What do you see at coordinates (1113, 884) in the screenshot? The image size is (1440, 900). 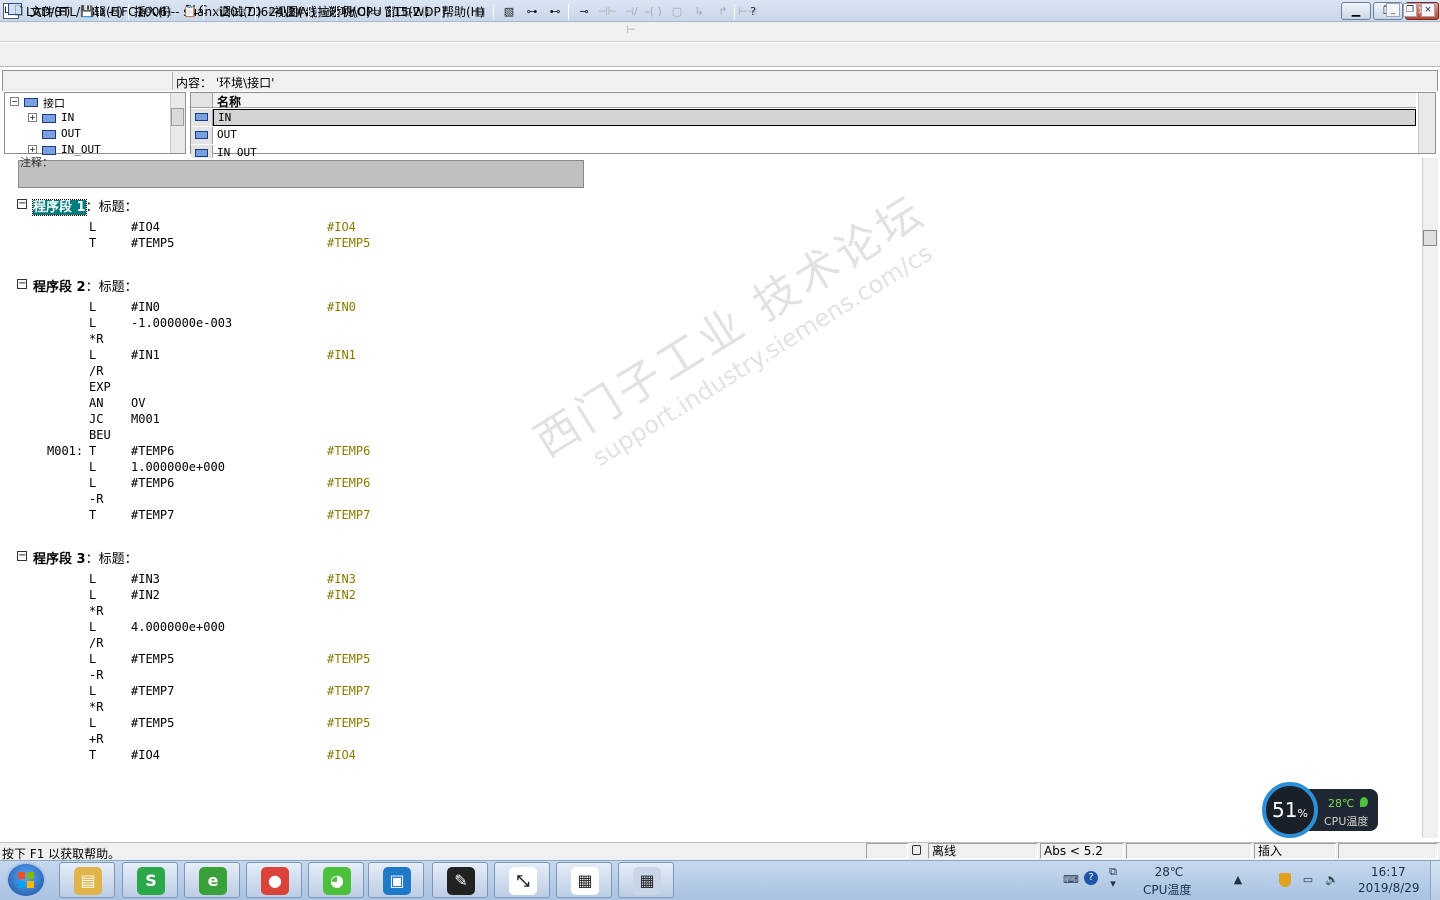 I see `tray-down-icon: ▾` at bounding box center [1113, 884].